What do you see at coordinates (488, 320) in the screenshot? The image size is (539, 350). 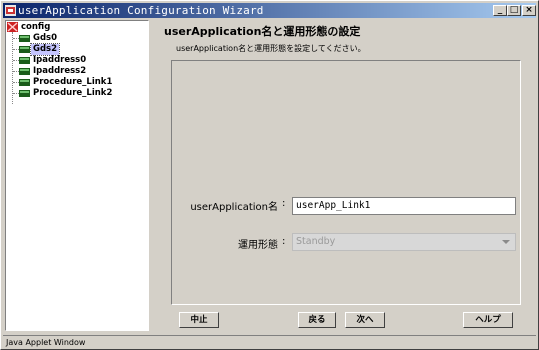 I see `help-button: ヘルプ` at bounding box center [488, 320].